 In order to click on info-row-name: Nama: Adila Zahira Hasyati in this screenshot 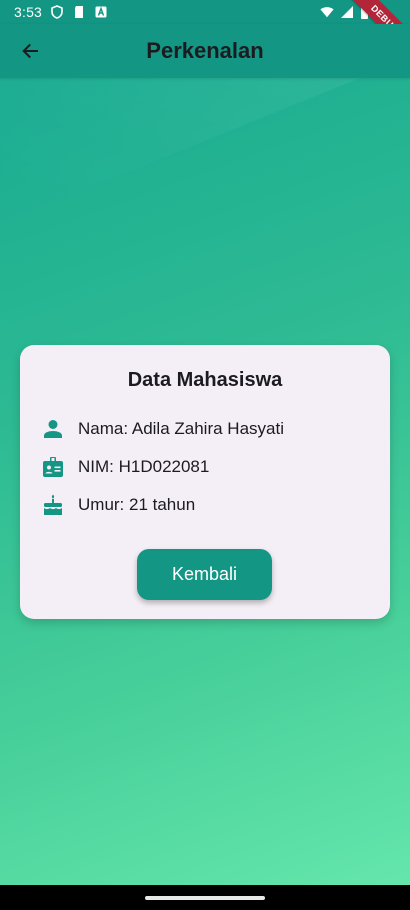, I will do `click(162, 429)`.